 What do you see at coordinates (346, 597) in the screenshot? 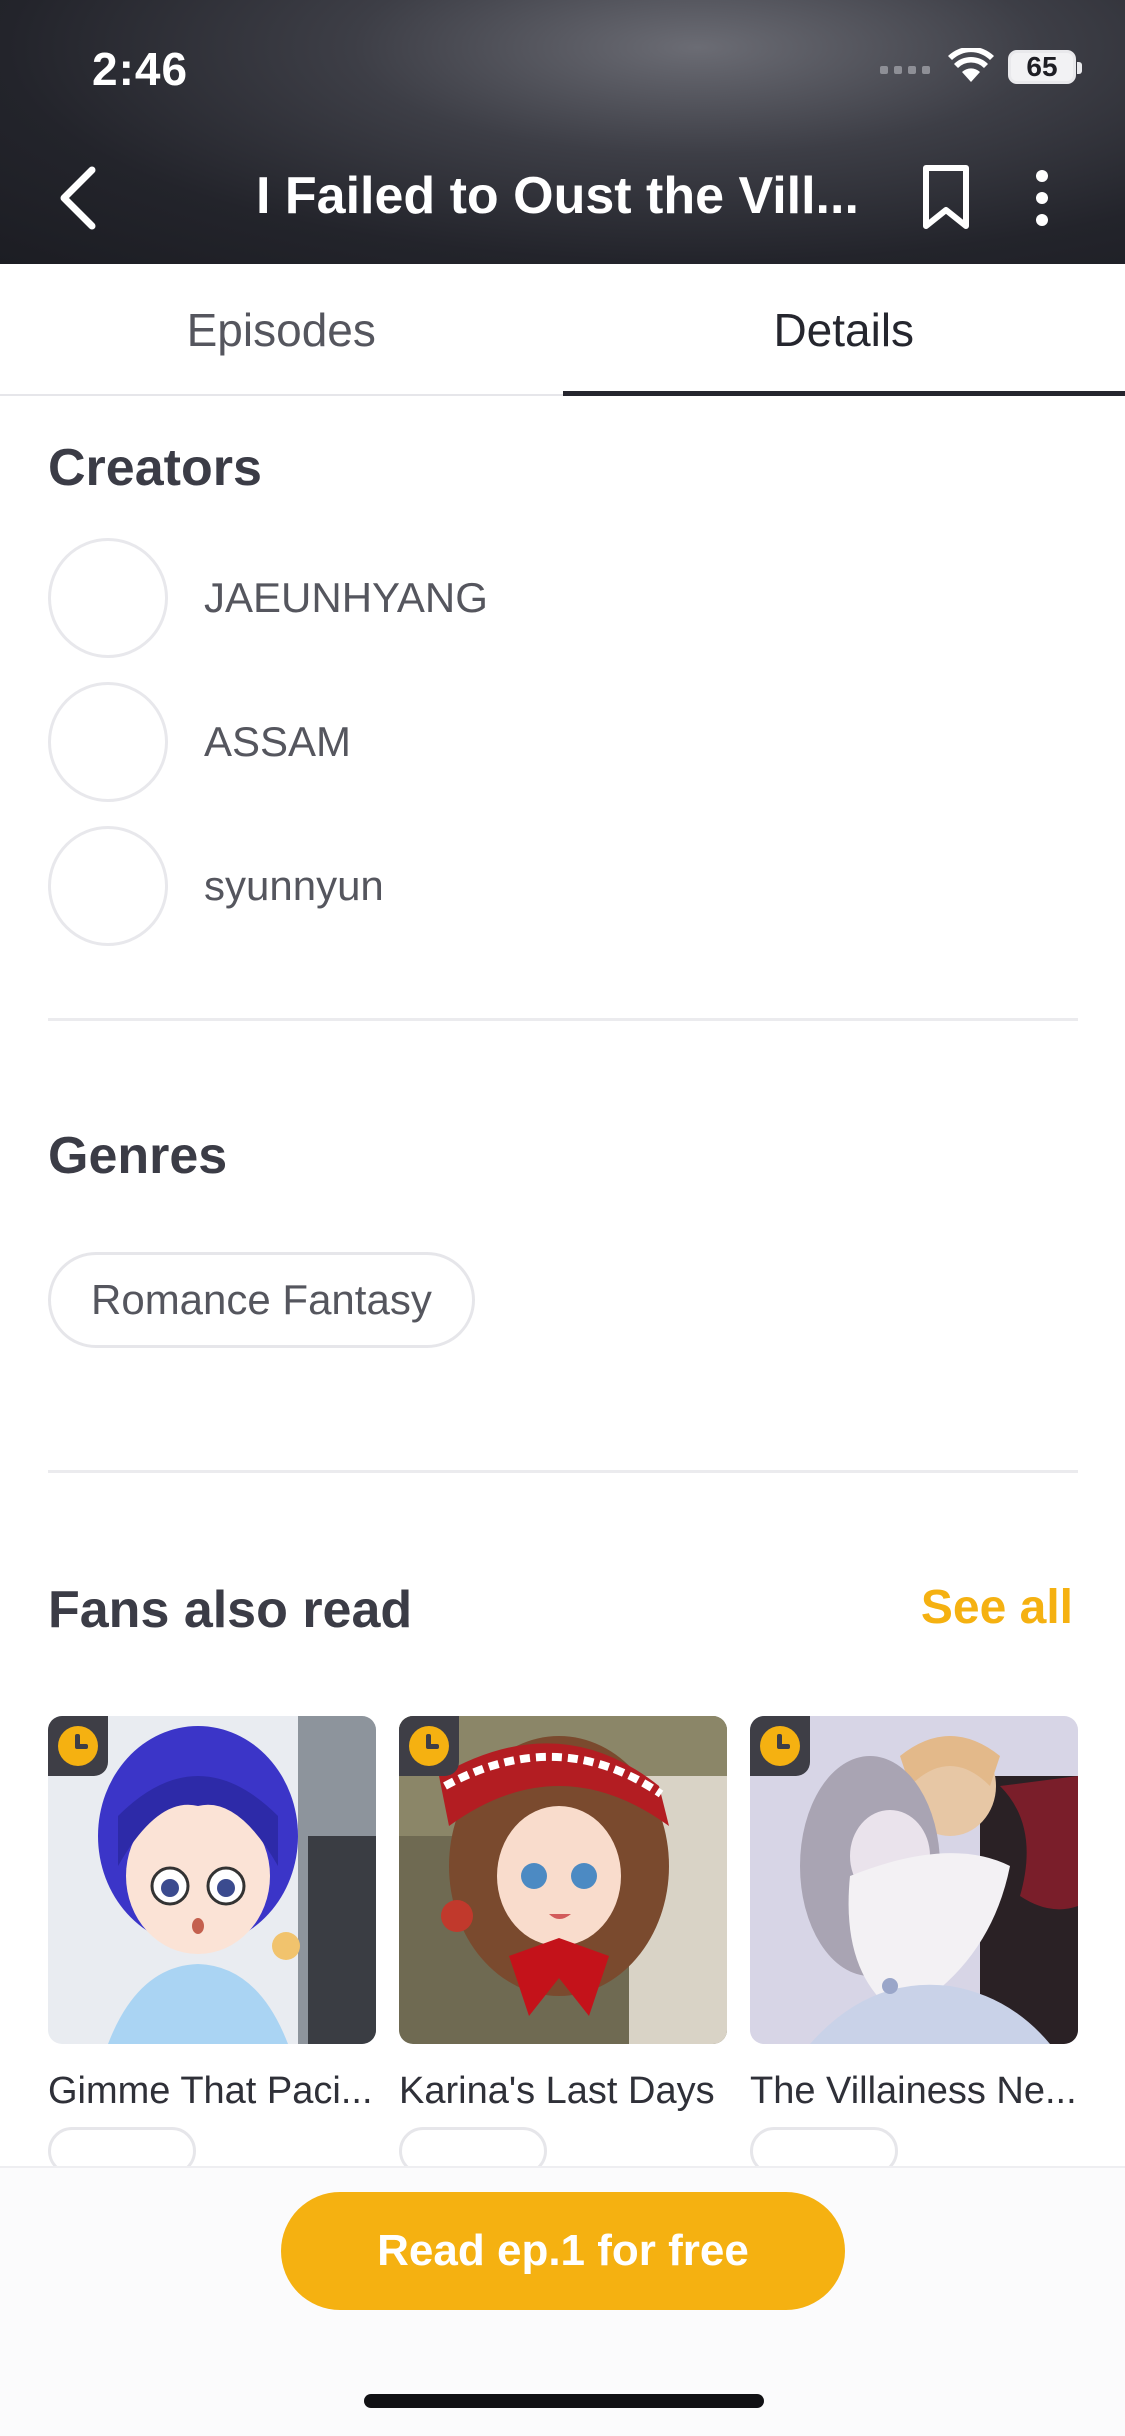
I see `creator-name: JAEUNHYANG` at bounding box center [346, 597].